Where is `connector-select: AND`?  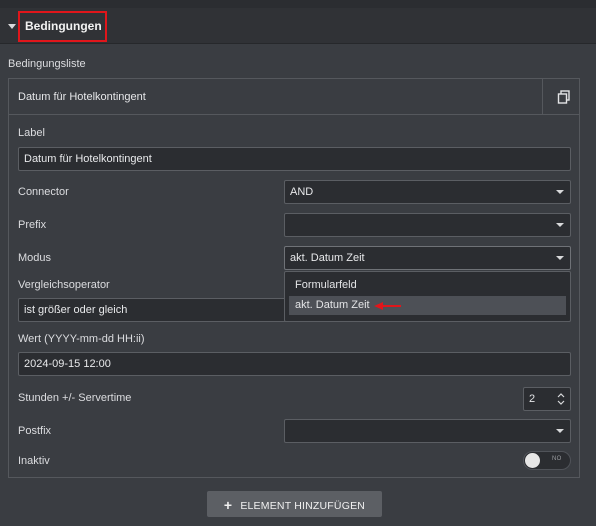 connector-select: AND is located at coordinates (427, 192).